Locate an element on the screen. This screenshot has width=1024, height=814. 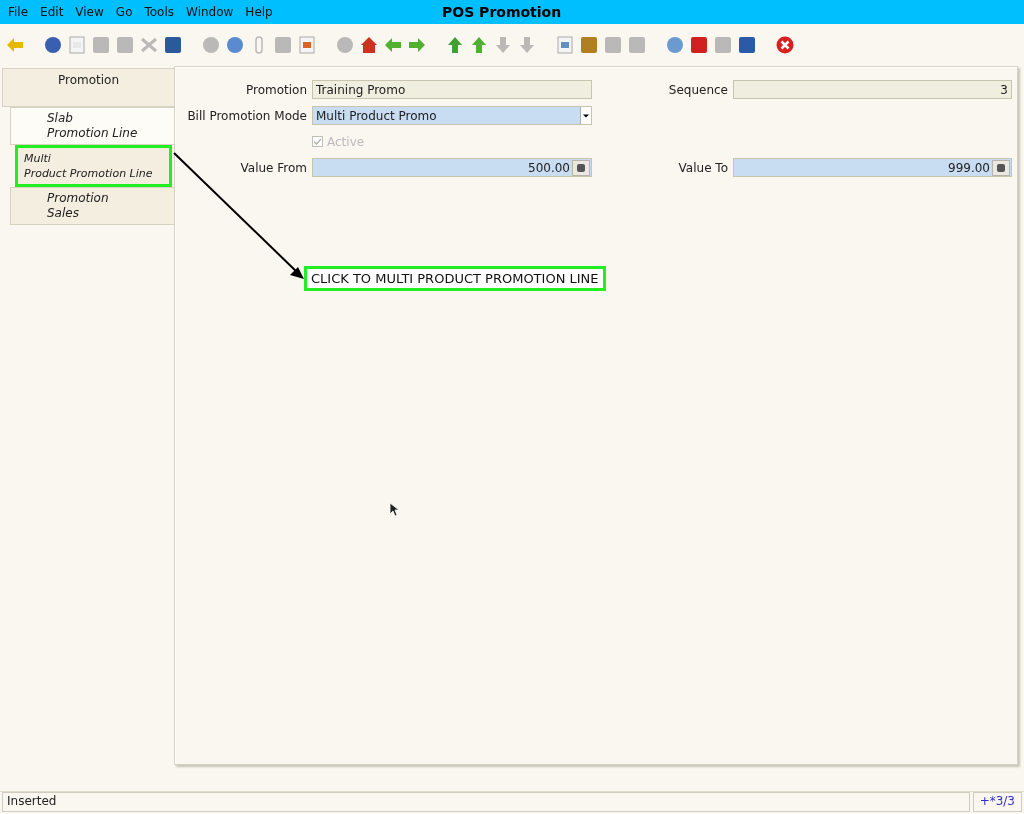
status-message: Inserted is located at coordinates (486, 802).